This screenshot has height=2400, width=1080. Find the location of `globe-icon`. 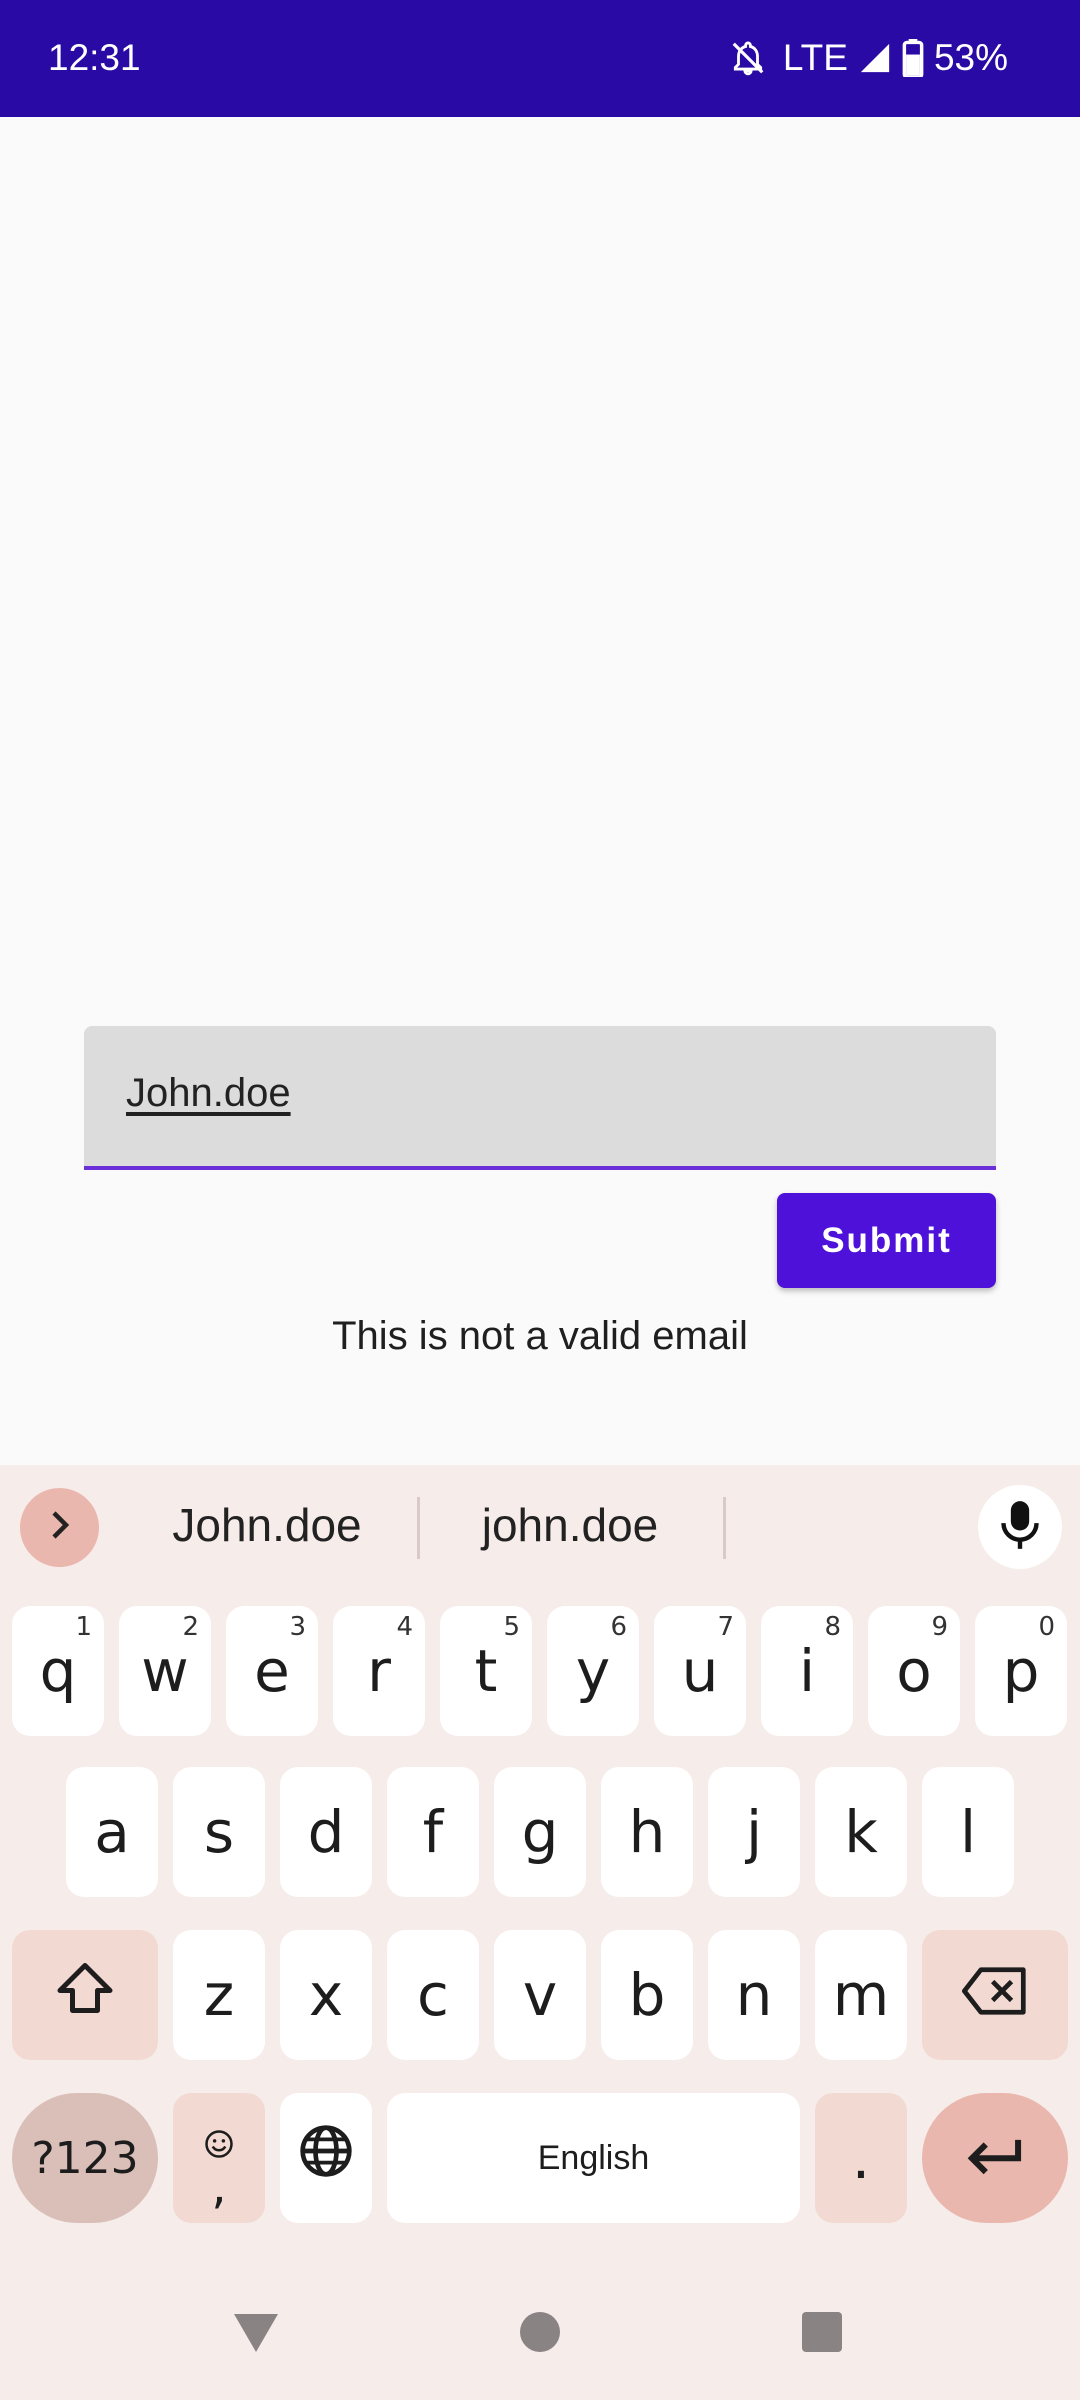

globe-icon is located at coordinates (326, 2158).